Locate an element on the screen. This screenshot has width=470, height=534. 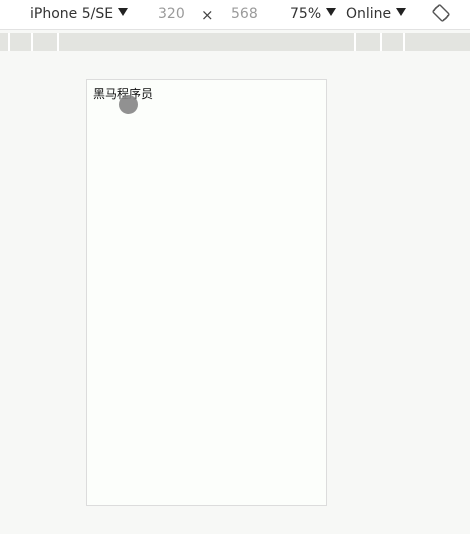
touch-cursor-icon is located at coordinates (128, 104).